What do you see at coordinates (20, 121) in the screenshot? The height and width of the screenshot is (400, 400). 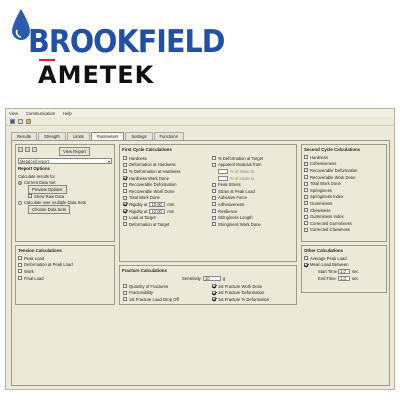 I see `open-icon` at bounding box center [20, 121].